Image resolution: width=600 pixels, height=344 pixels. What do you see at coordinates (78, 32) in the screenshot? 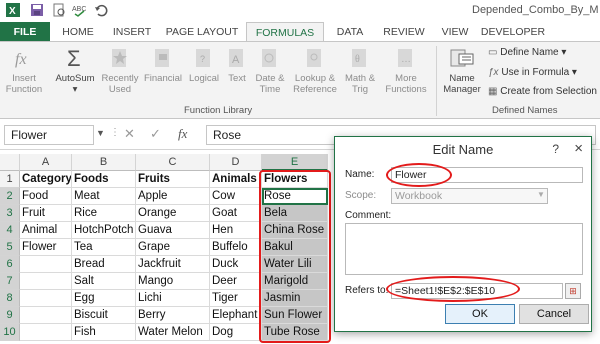
I see `tab-home: HOME` at bounding box center [78, 32].